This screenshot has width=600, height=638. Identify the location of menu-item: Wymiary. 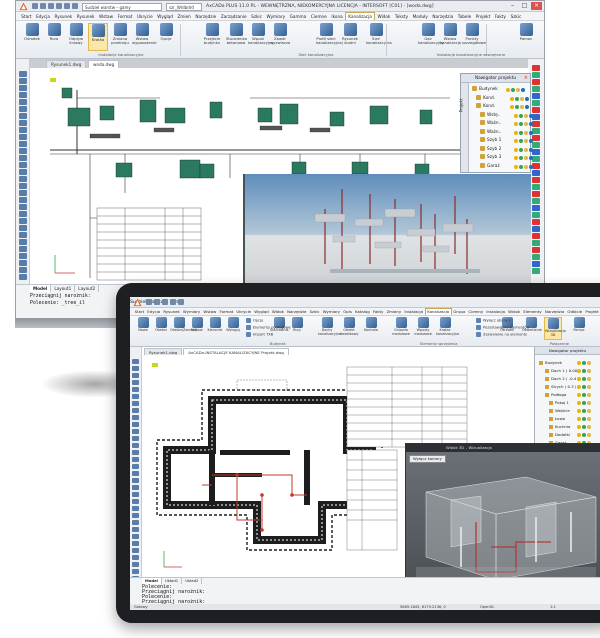
(331, 311).